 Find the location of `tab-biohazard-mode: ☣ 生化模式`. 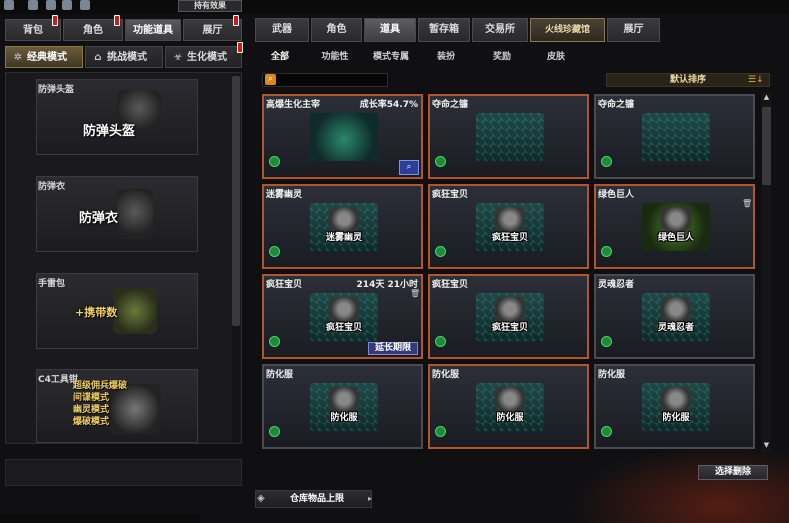

tab-biohazard-mode: ☣ 生化模式 is located at coordinates (204, 55).